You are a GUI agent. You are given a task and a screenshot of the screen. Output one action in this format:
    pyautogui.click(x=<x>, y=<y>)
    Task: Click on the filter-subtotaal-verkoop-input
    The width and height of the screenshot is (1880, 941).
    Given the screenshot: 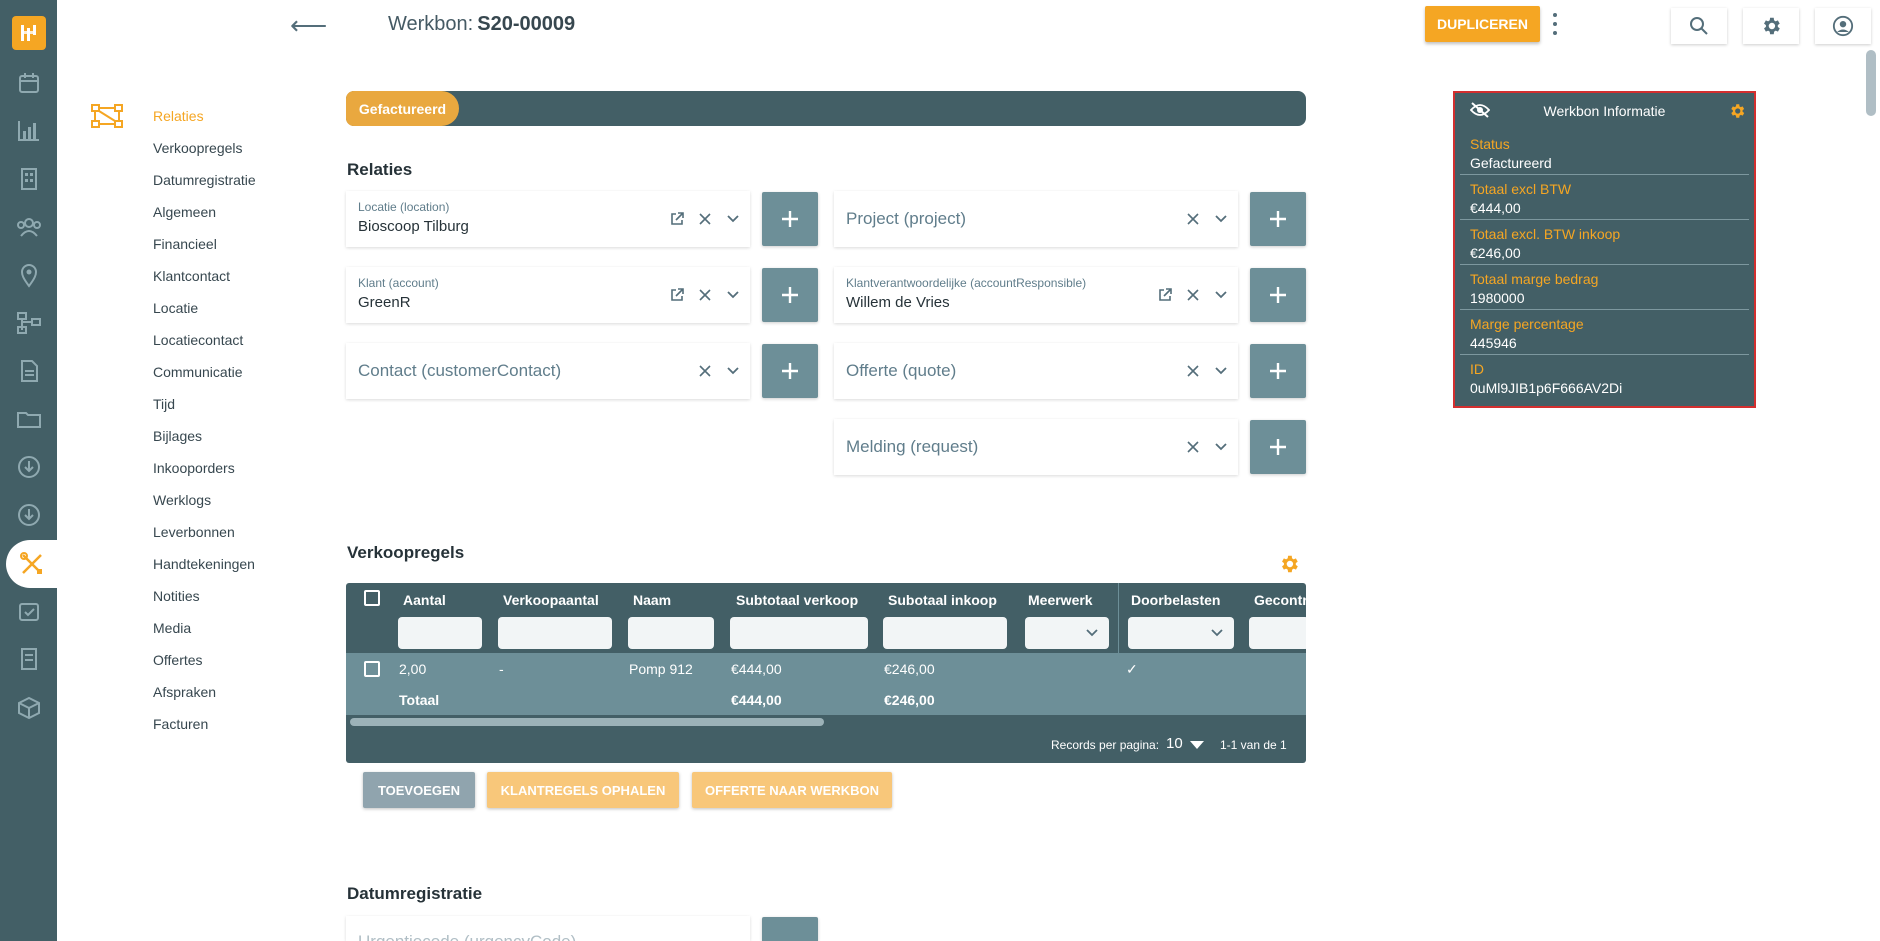 What is the action you would take?
    pyautogui.click(x=799, y=633)
    